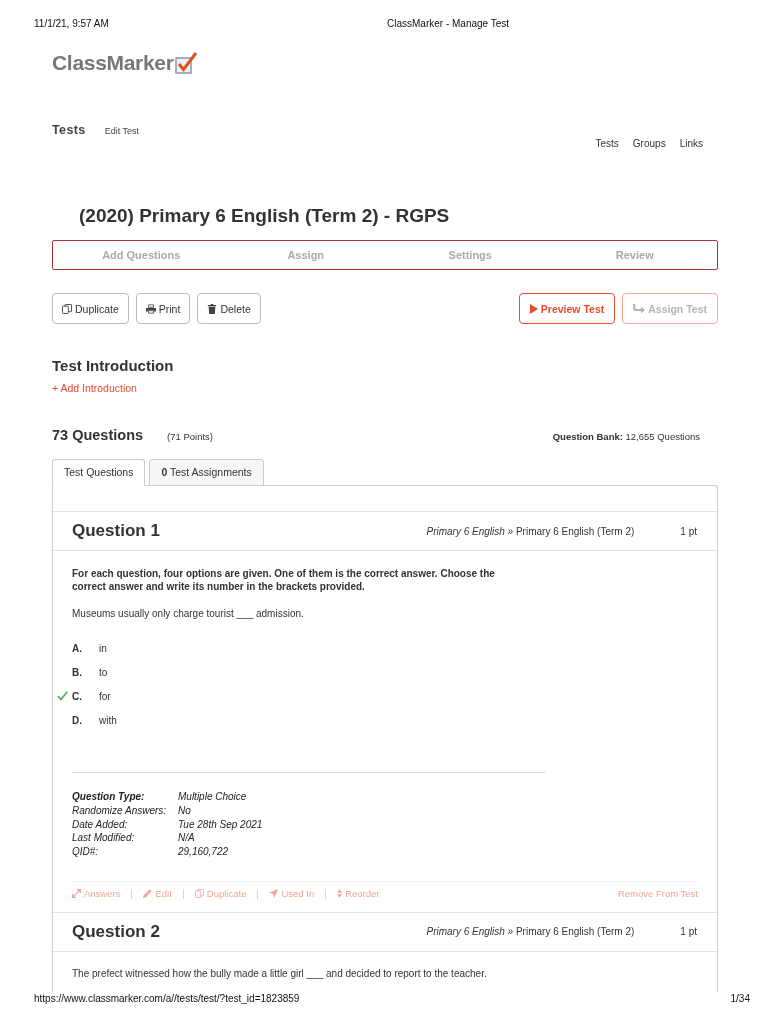 The width and height of the screenshot is (768, 1024). Describe the element at coordinates (358, 894) in the screenshot. I see `question-action-link: Reorder` at that location.